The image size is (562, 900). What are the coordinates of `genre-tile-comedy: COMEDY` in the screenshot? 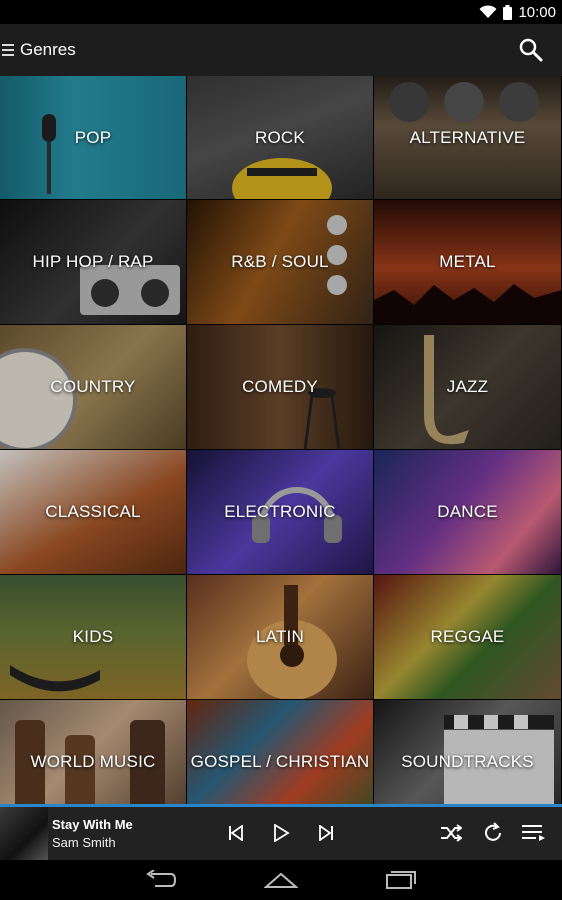 It's located at (280, 387).